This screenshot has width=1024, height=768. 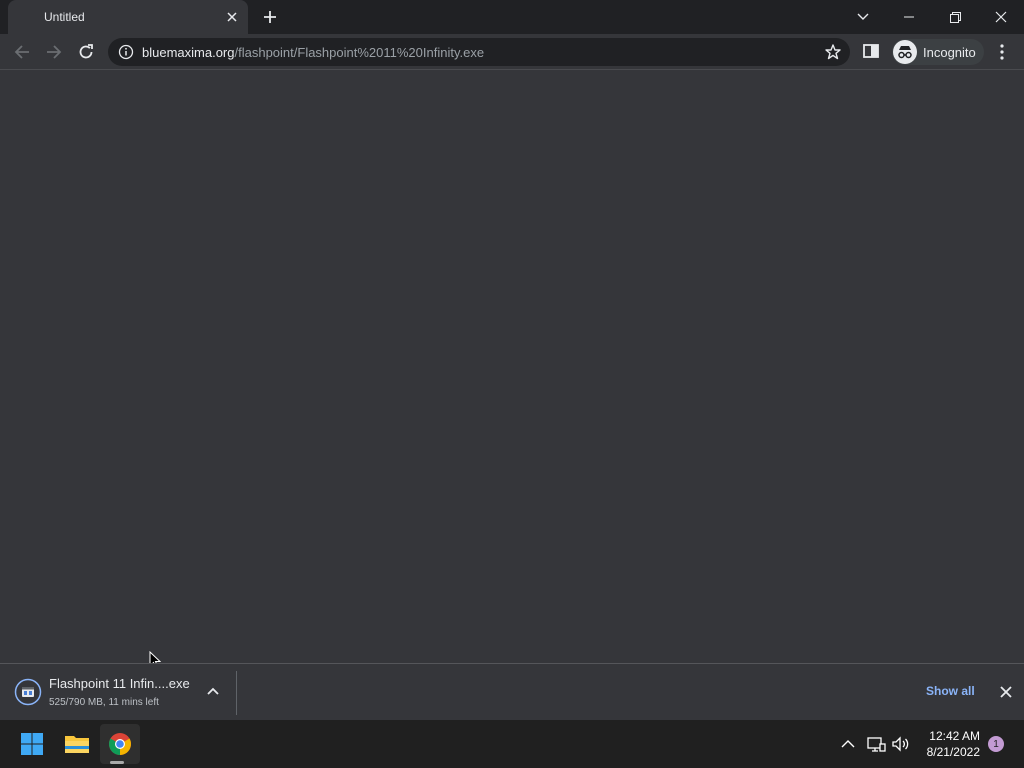 I want to click on download-divider, so click(x=236, y=693).